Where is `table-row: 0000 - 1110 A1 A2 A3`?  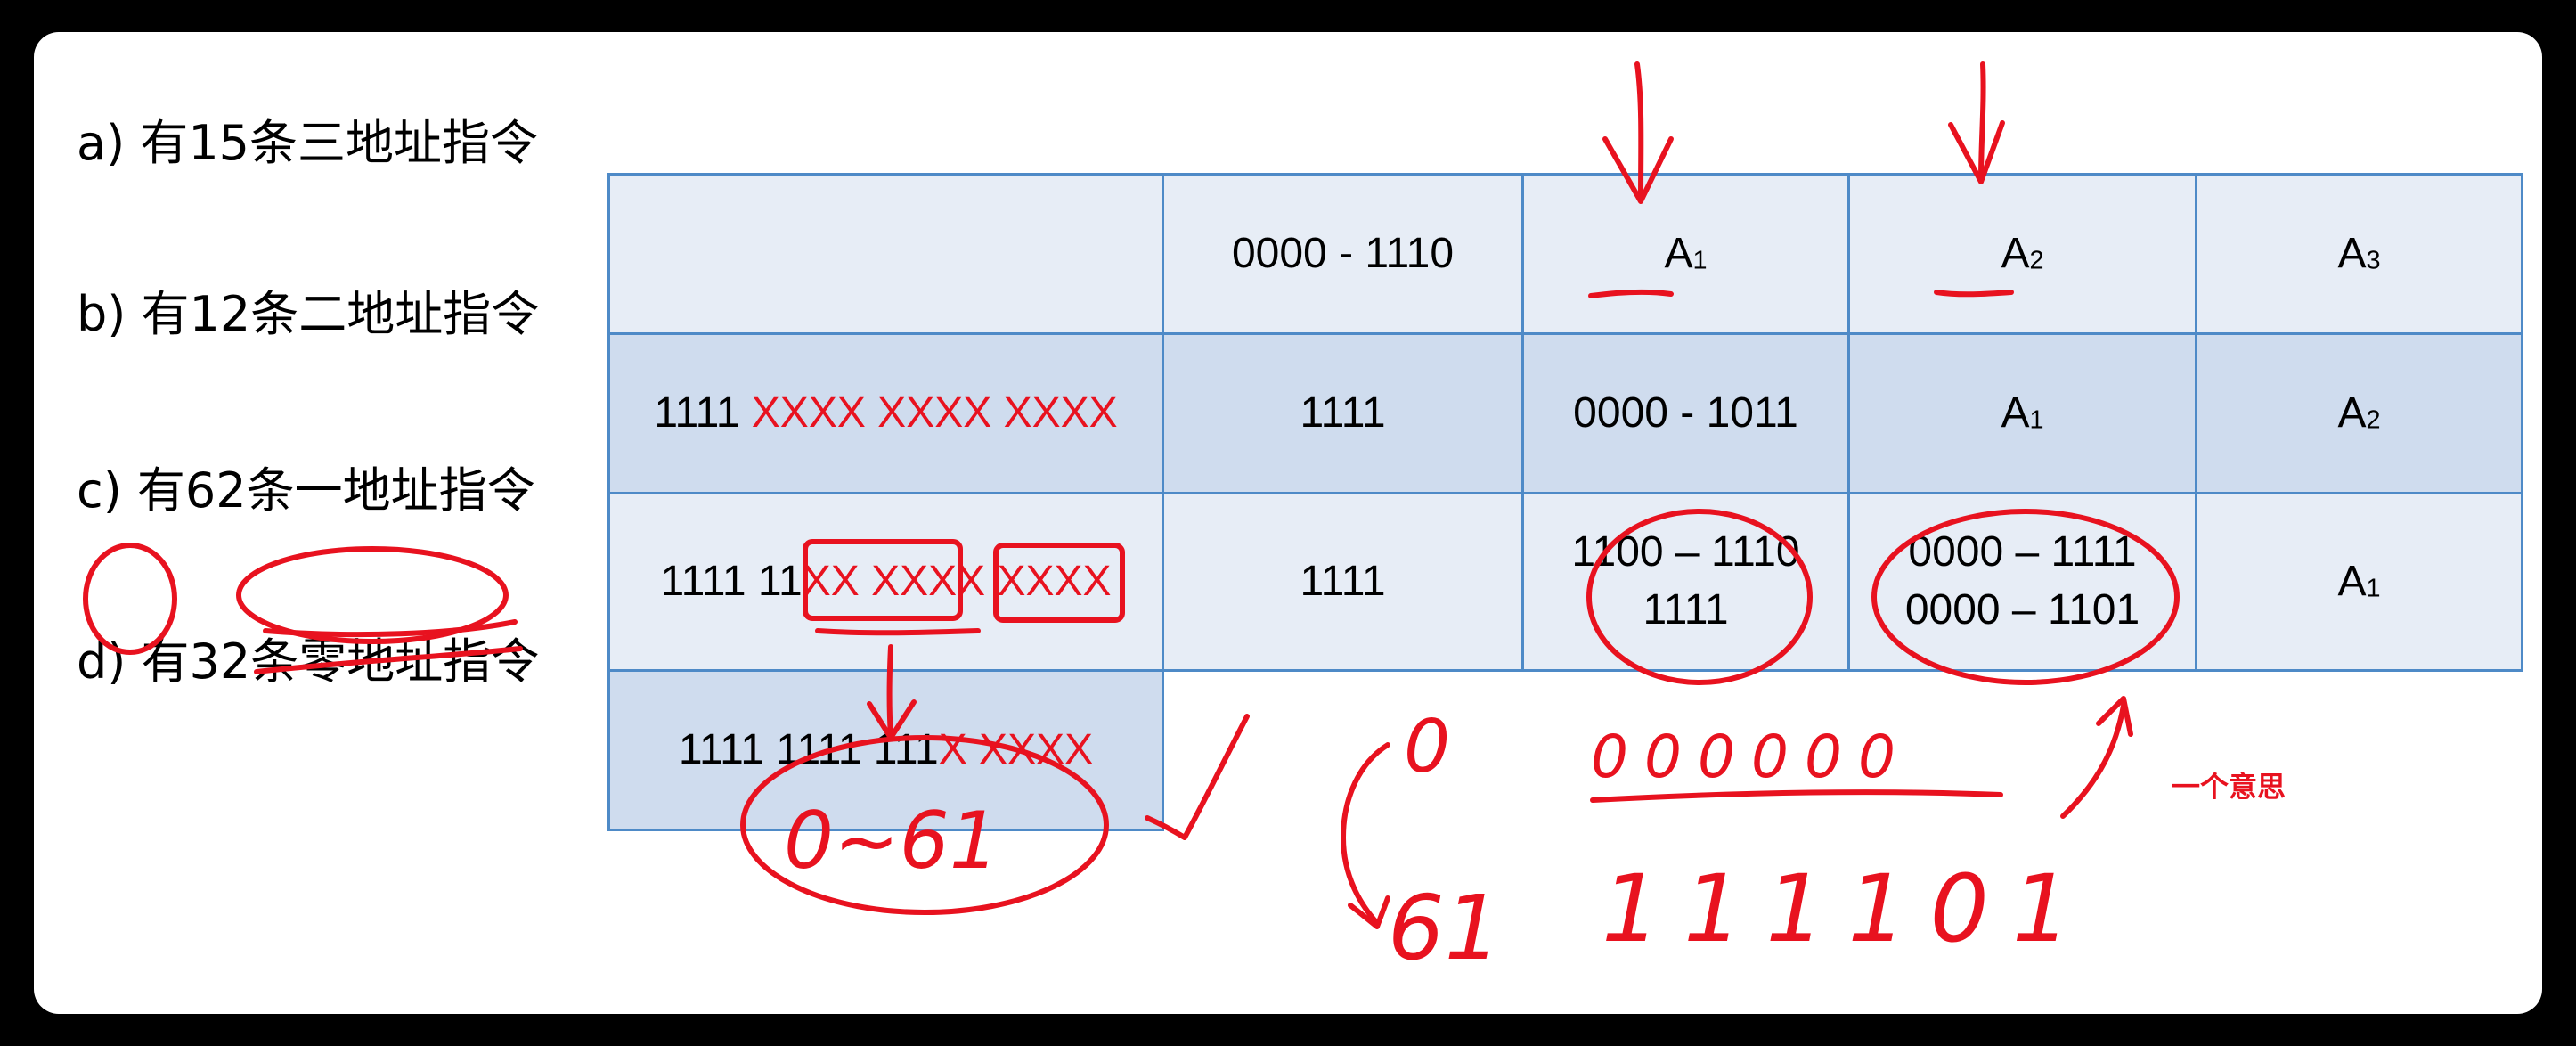
table-row: 0000 - 1110 A1 A2 A3 is located at coordinates (1565, 254).